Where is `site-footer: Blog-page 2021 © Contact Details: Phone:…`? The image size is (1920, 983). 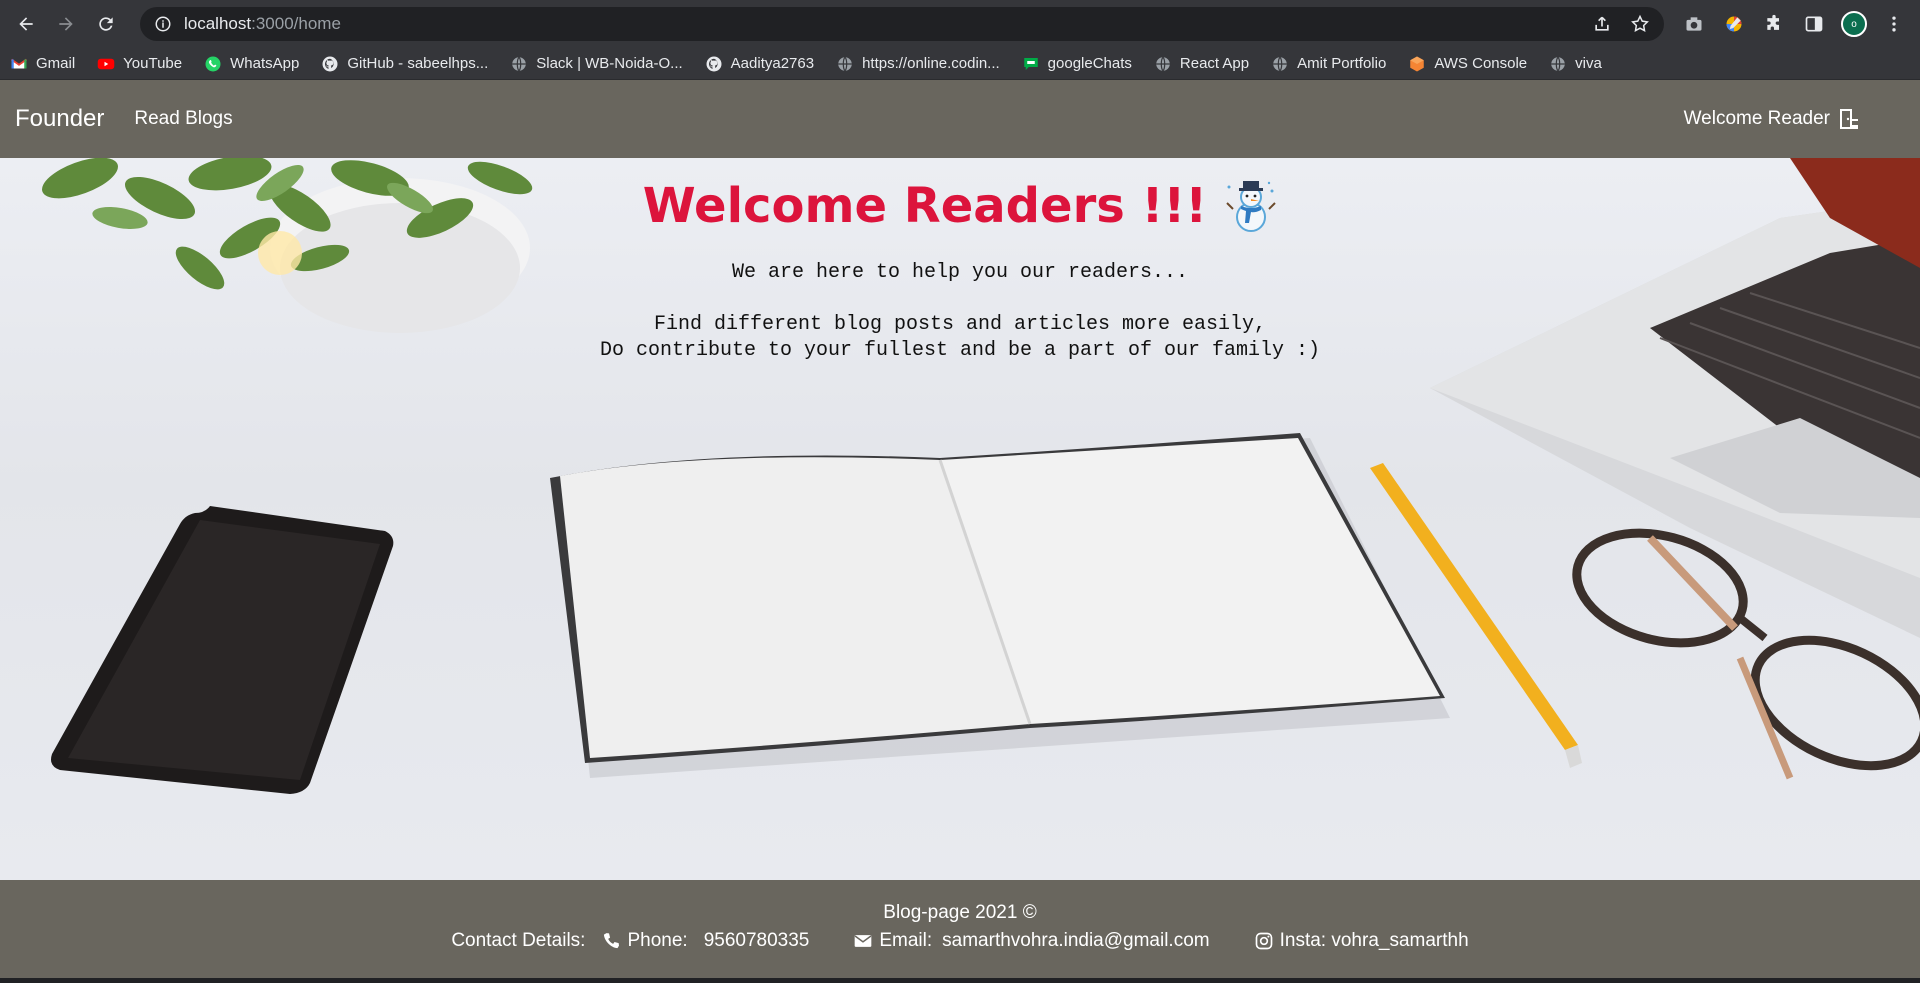 site-footer: Blog-page 2021 © Contact Details: Phone:… is located at coordinates (960, 929).